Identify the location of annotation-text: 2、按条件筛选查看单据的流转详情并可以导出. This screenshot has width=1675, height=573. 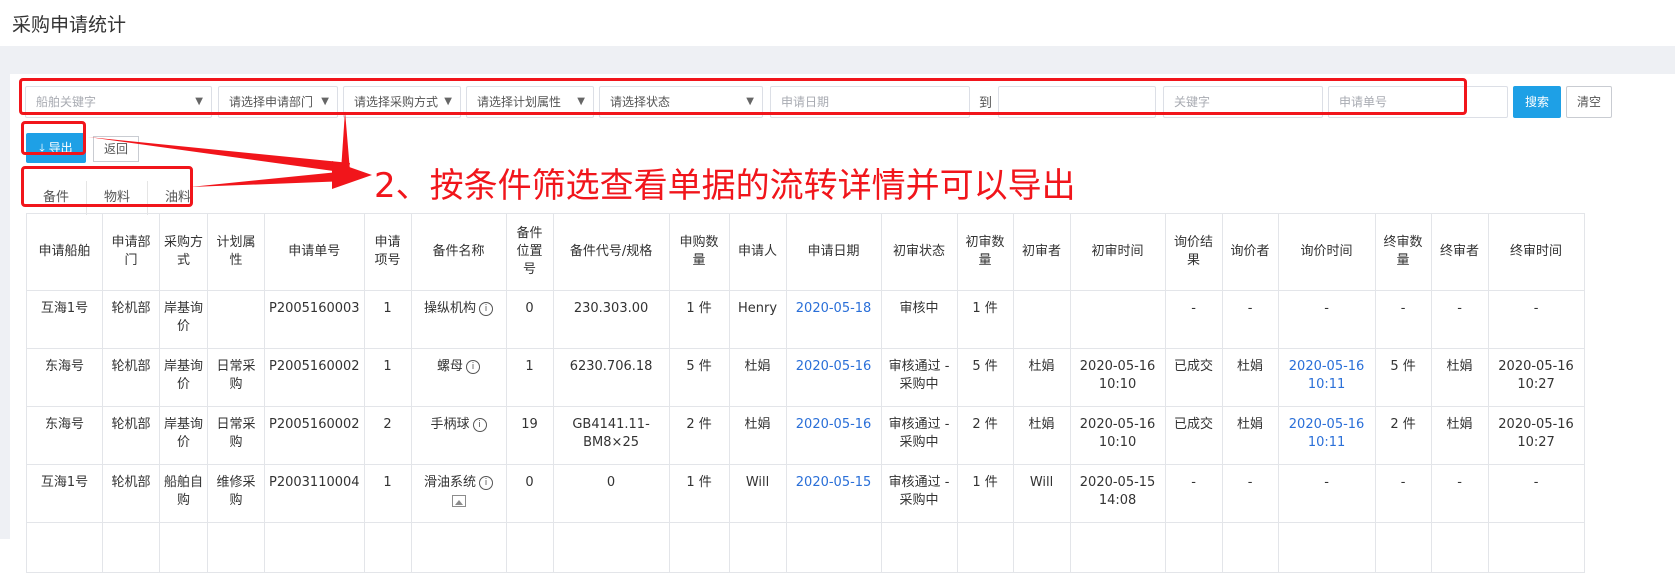
(725, 186).